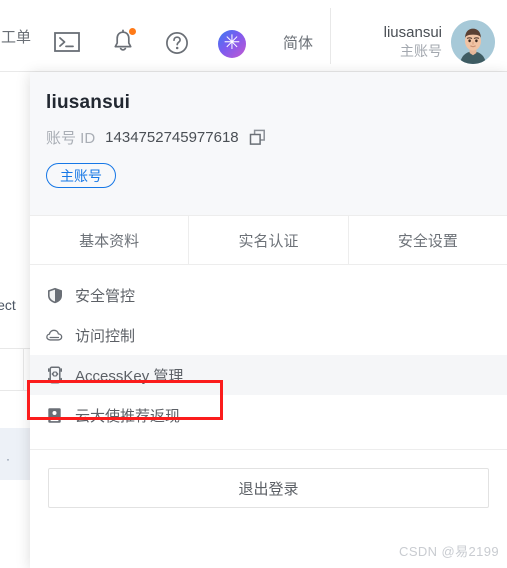 The image size is (507, 568). Describe the element at coordinates (132, 31) in the screenshot. I see `notification-badge-dot` at that location.